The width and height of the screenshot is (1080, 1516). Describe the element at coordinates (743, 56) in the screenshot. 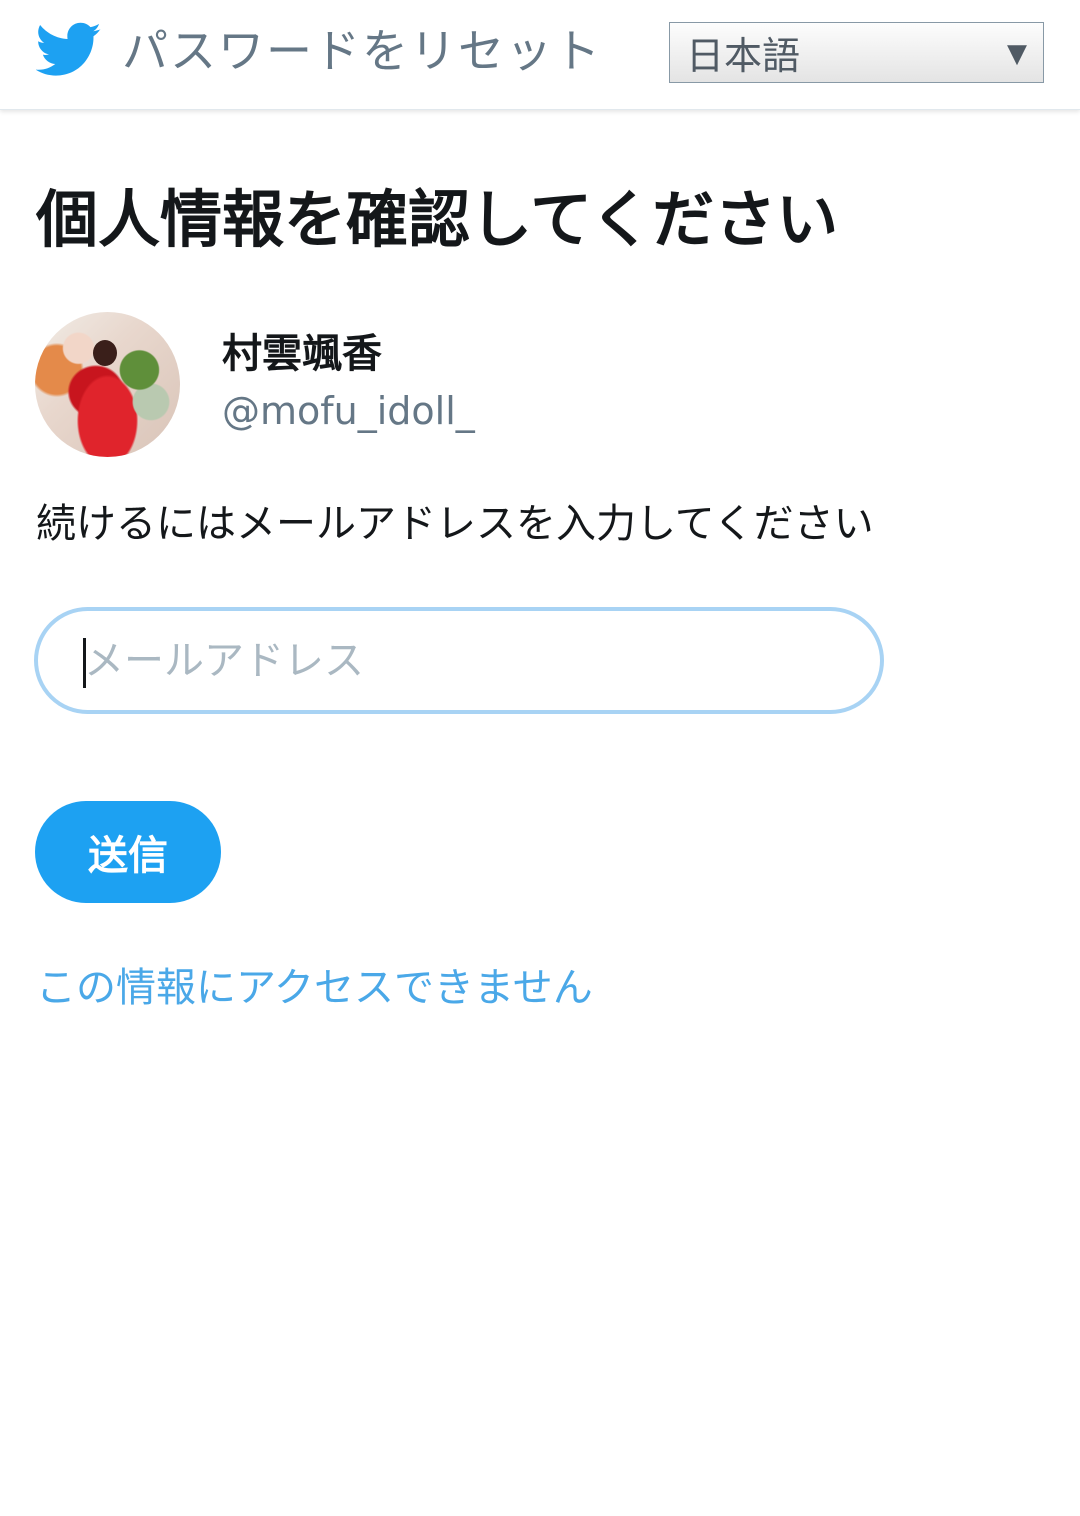

I see `language-select-value: 日本語` at that location.